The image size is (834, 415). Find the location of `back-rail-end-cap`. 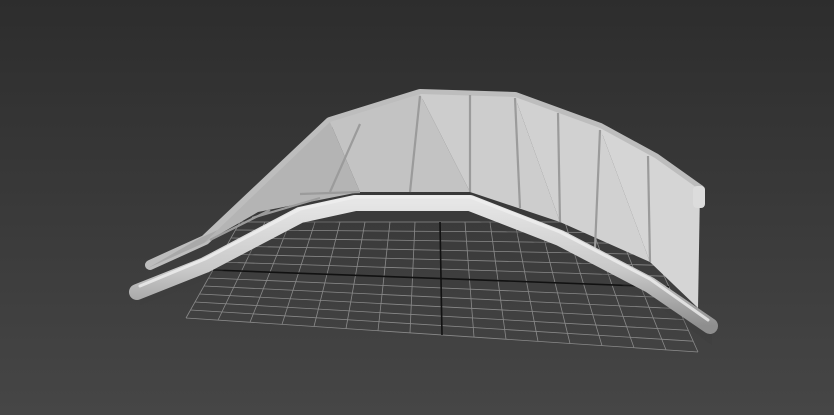

back-rail-end-cap is located at coordinates (699, 197).